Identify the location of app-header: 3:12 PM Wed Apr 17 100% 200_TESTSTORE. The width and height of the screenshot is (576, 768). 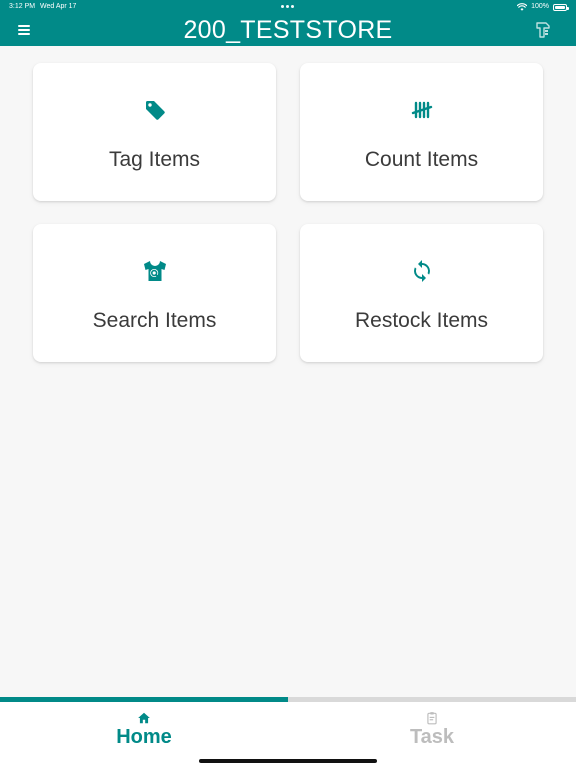
(288, 23).